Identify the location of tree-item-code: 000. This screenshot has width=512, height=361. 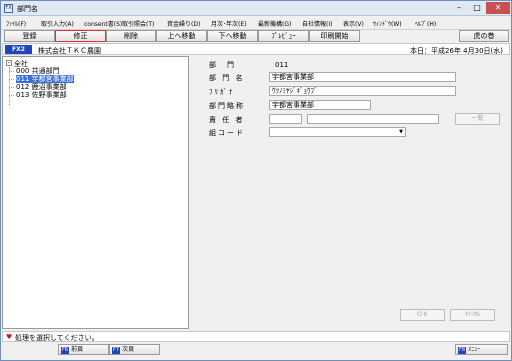
(23, 71).